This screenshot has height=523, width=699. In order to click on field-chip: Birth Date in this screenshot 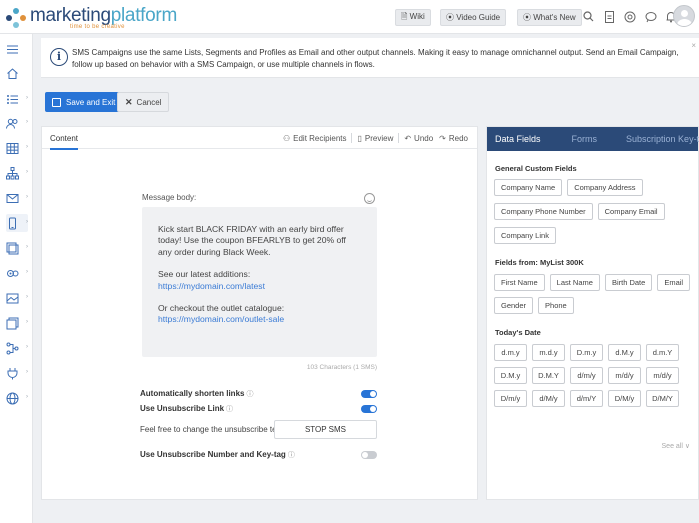, I will do `click(628, 282)`.